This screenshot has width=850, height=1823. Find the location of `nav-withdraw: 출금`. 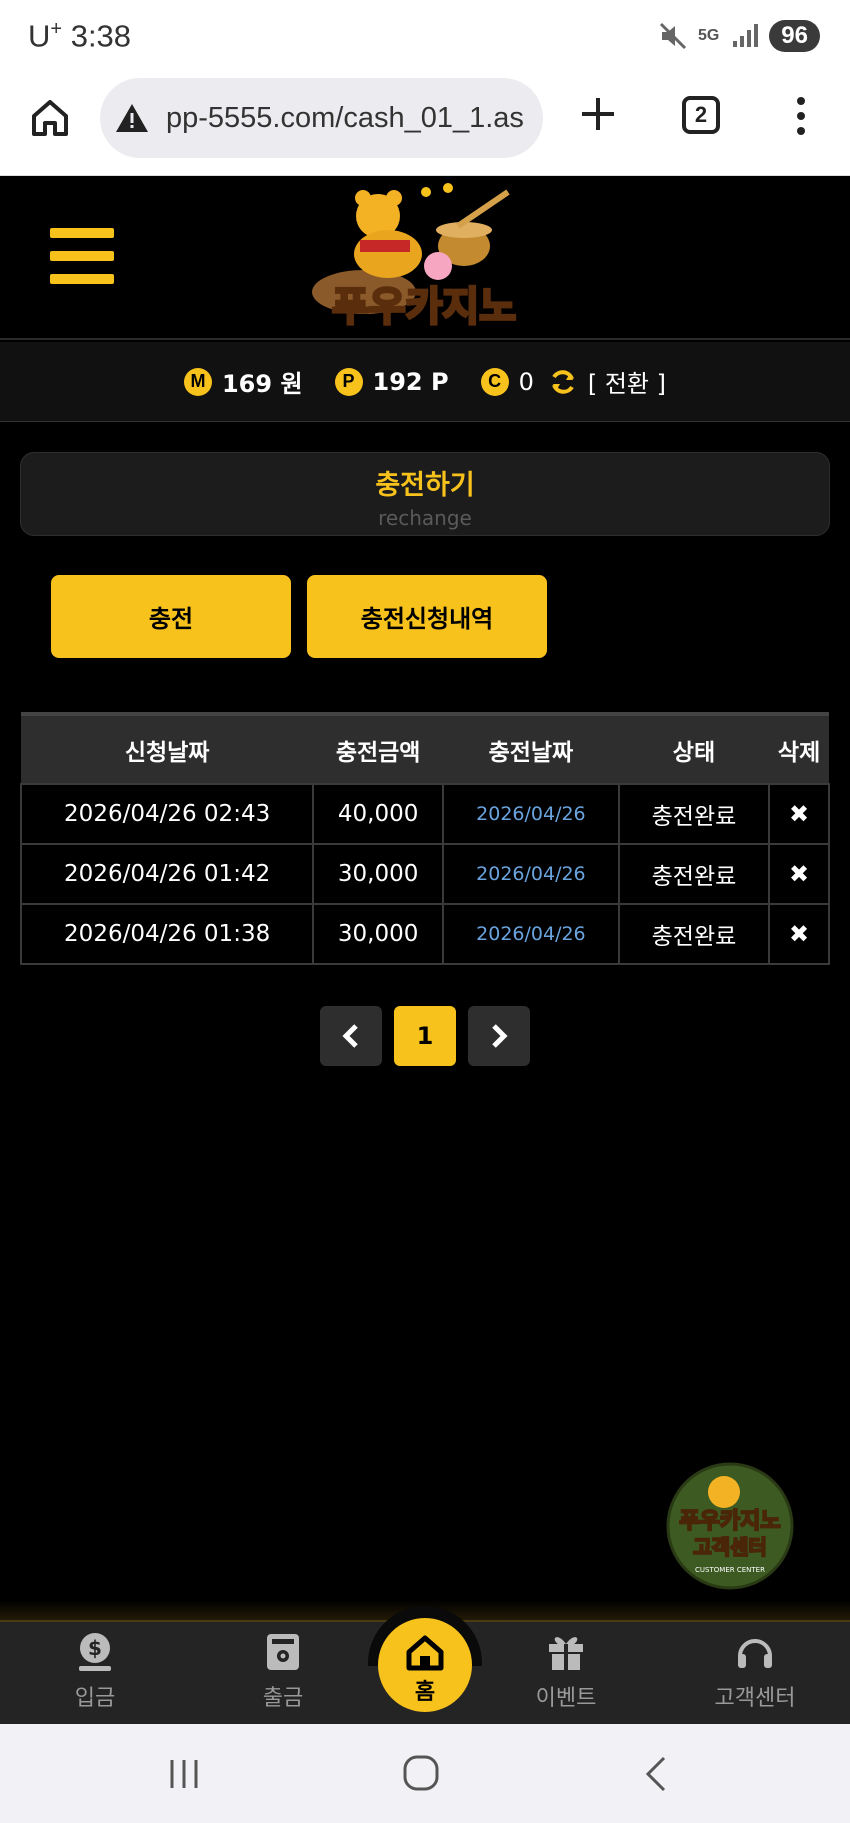

nav-withdraw: 출금 is located at coordinates (283, 1671).